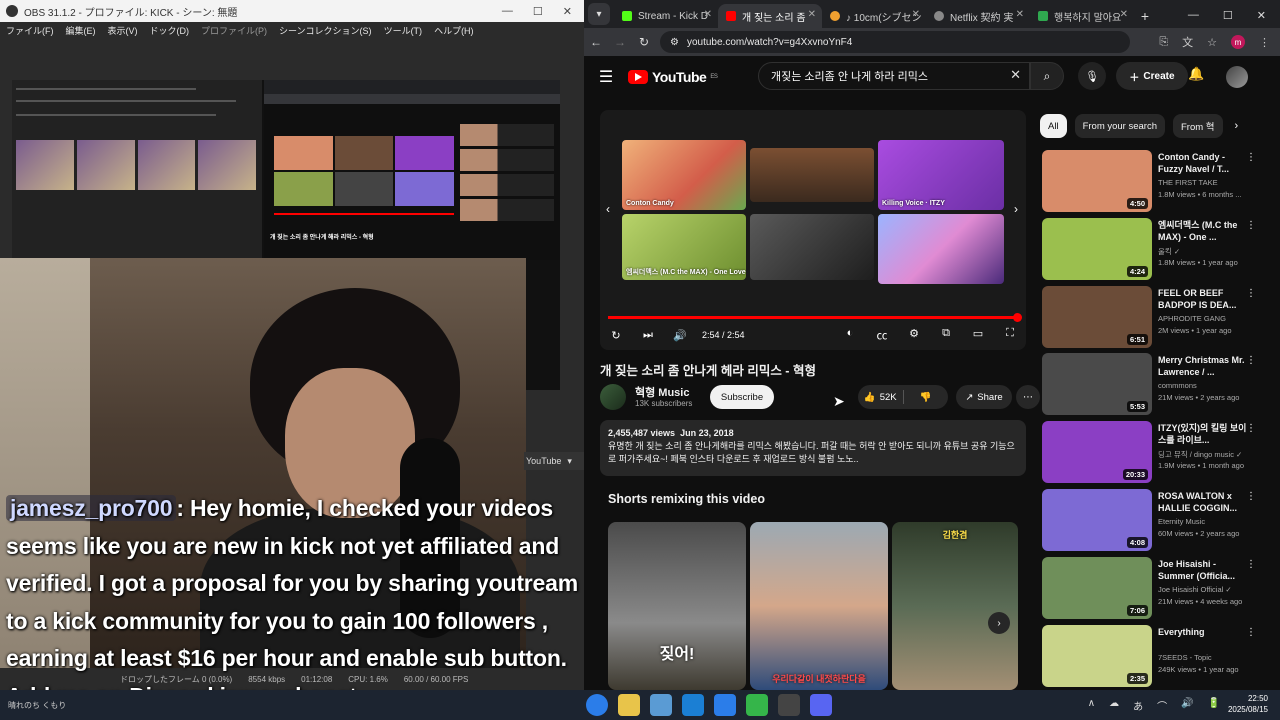  I want to click on related-title: Everything, so click(1203, 632).